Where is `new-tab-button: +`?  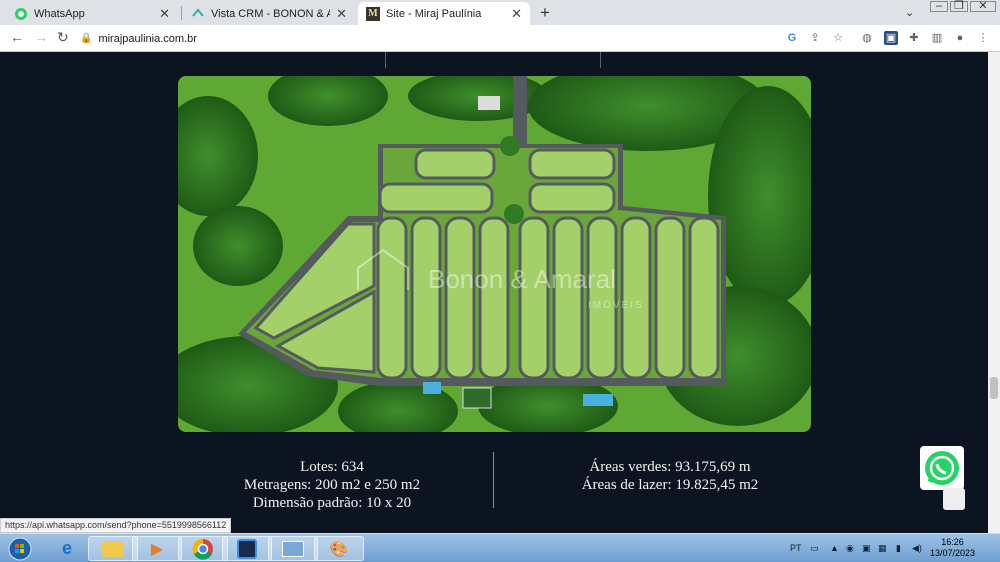
new-tab-button: + is located at coordinates (545, 13).